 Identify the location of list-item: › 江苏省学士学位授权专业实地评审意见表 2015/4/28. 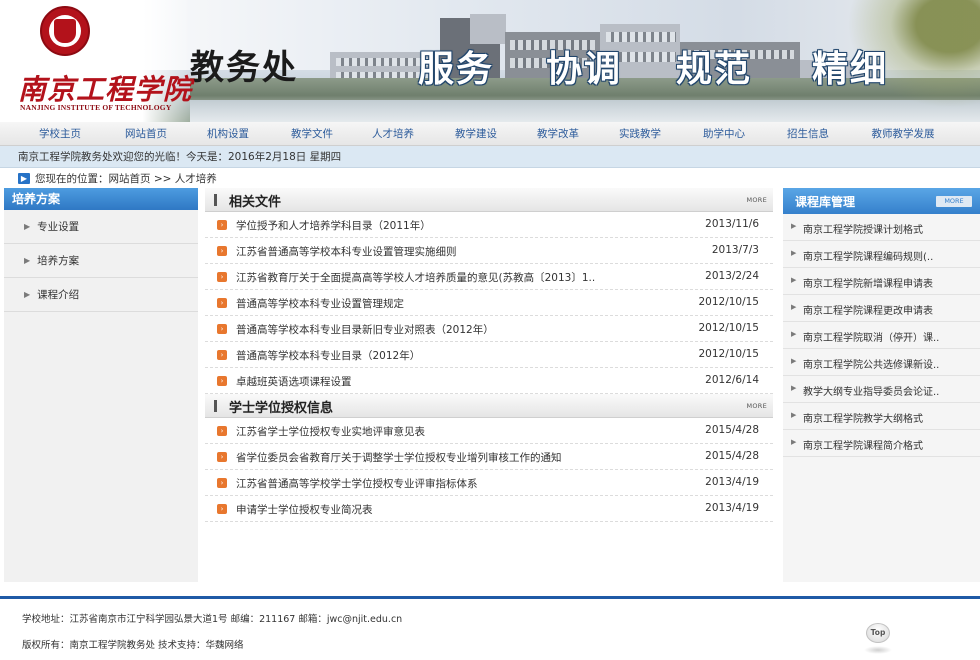
(489, 431).